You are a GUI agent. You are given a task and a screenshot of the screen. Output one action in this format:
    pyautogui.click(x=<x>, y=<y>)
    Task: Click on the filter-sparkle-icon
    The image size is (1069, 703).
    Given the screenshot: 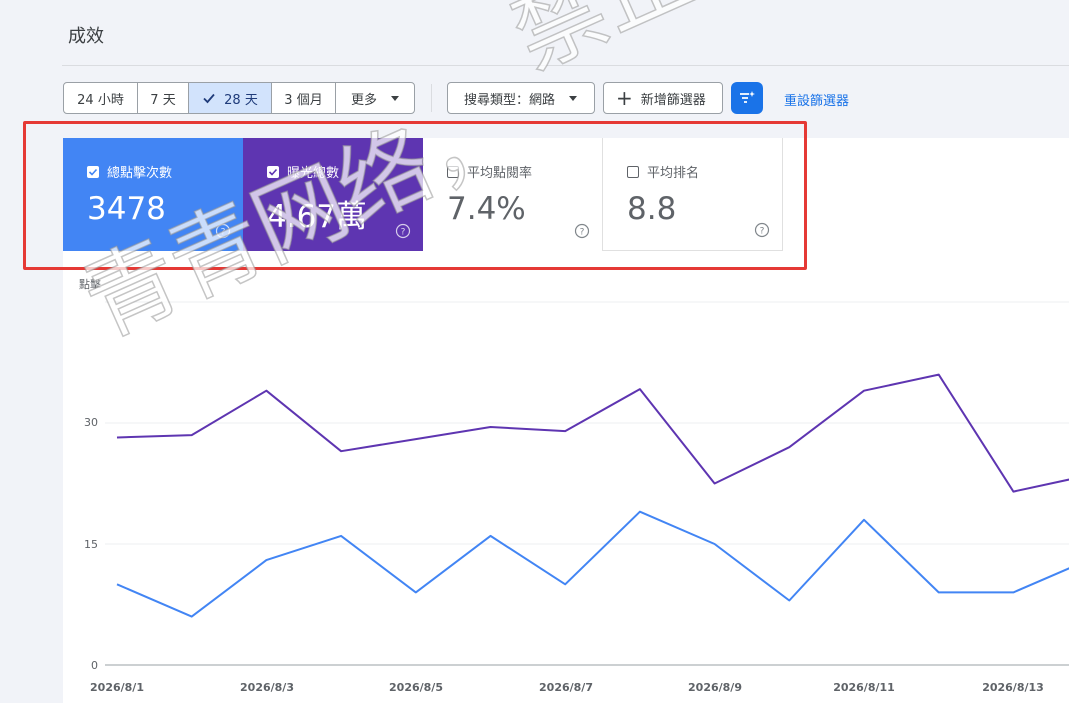 What is the action you would take?
    pyautogui.click(x=747, y=97)
    